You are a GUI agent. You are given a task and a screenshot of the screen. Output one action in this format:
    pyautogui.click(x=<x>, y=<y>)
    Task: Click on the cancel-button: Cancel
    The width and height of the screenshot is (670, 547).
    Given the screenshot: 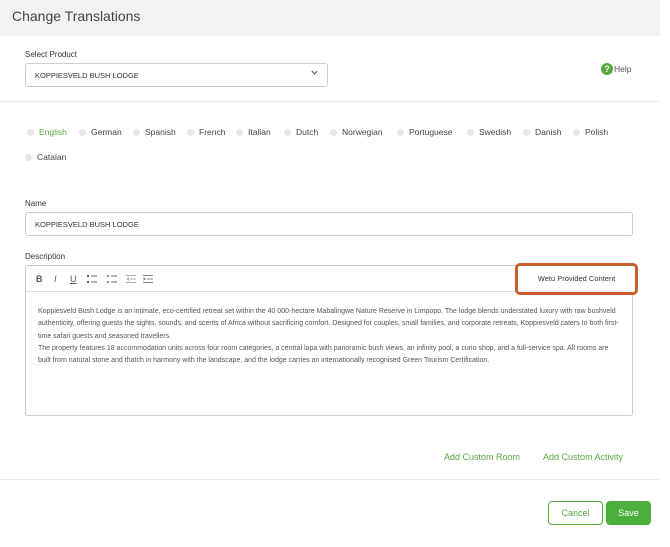 What is the action you would take?
    pyautogui.click(x=575, y=513)
    